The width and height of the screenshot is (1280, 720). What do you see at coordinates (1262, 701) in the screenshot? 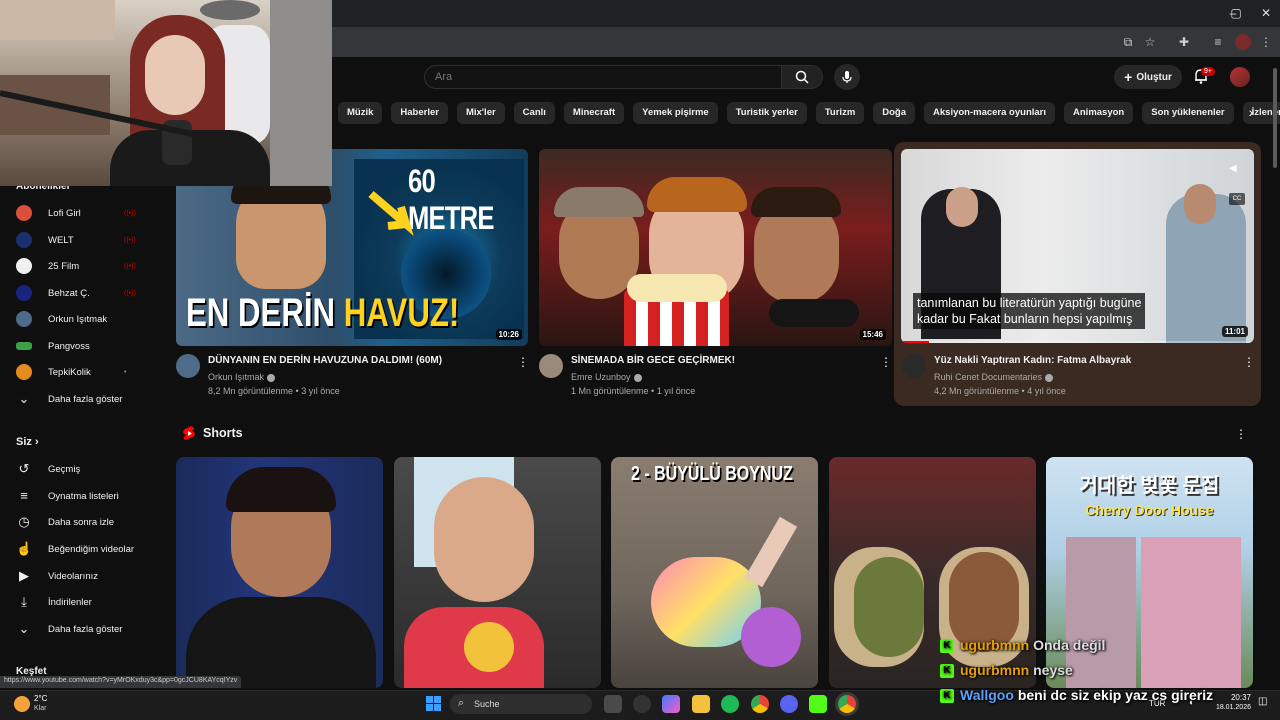
I see `notification-center-icon: ◫` at bounding box center [1262, 701].